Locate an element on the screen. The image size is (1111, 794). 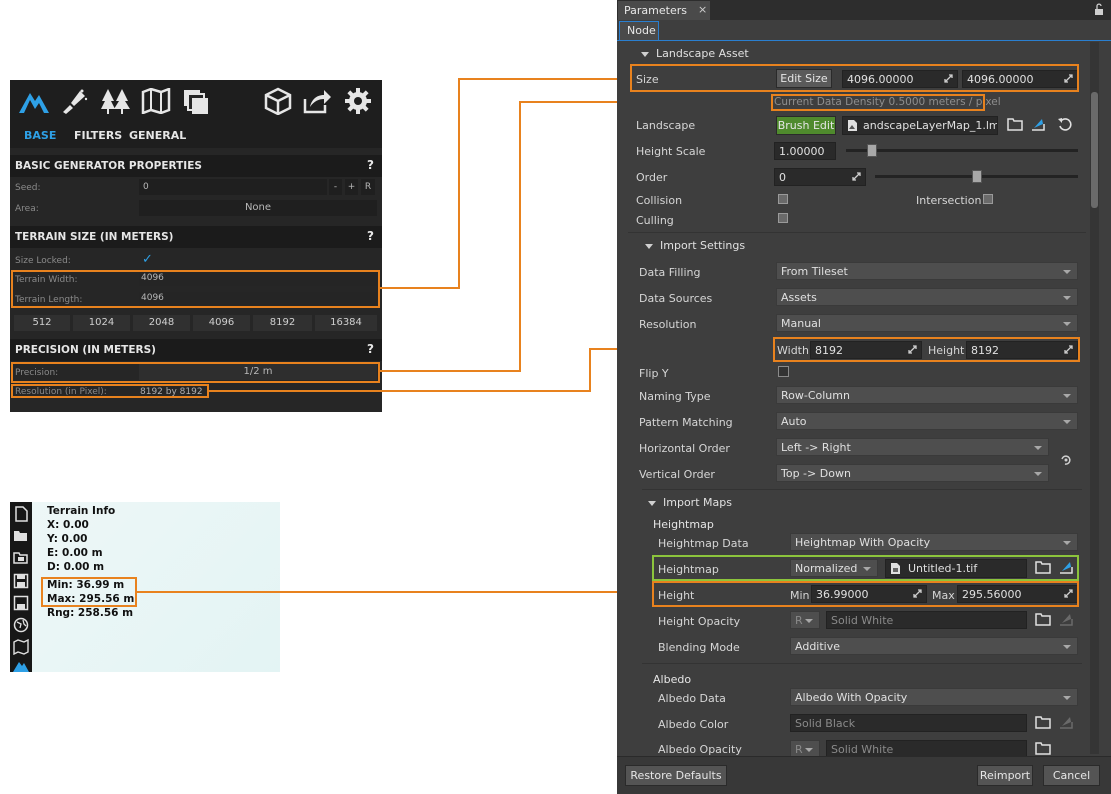
albedo-opacity-channel-select: R is located at coordinates (805, 748).